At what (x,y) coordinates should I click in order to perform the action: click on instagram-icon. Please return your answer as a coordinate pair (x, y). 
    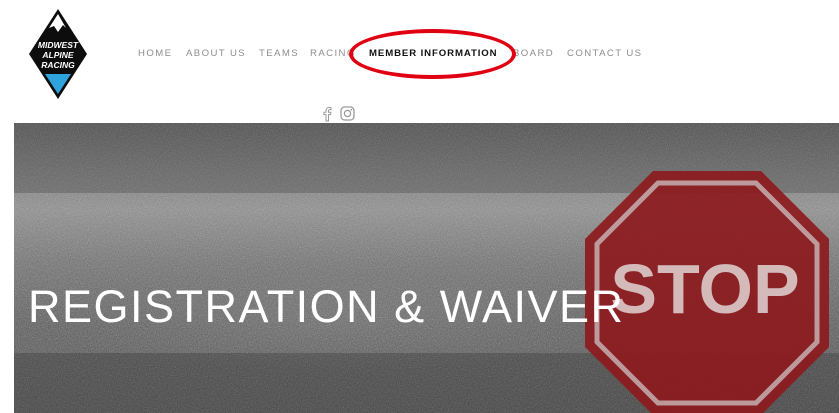
    Looking at the image, I should click on (347, 113).